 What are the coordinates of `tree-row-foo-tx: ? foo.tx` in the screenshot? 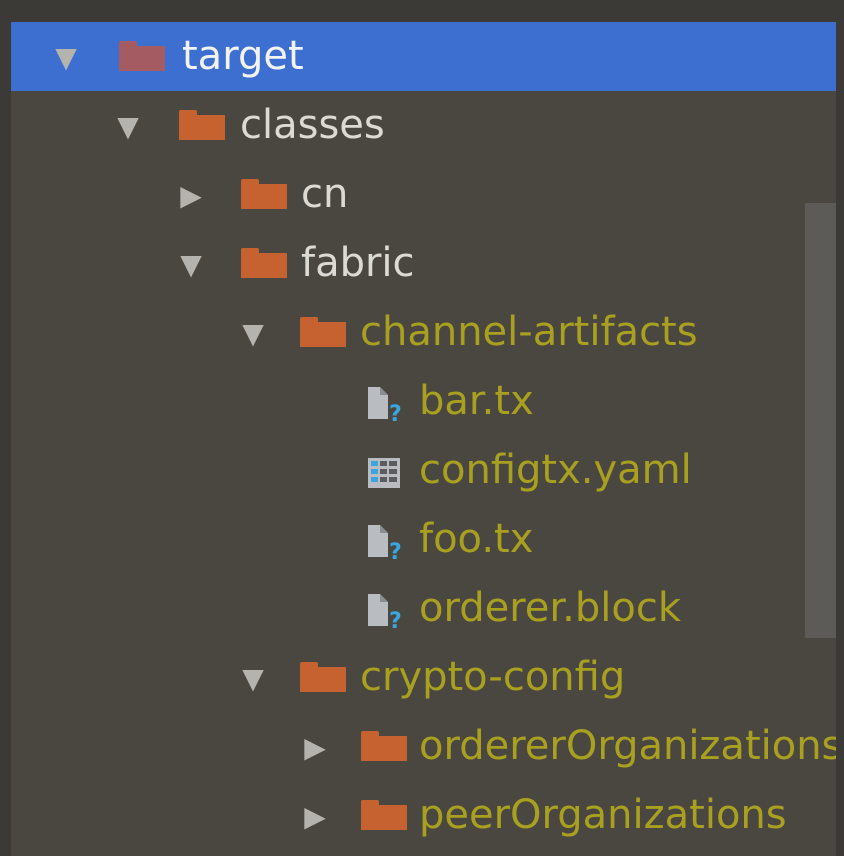 It's located at (423, 539).